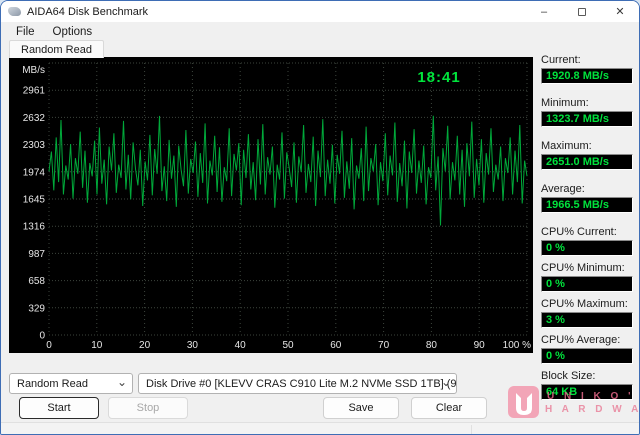 This screenshot has height=435, width=640. What do you see at coordinates (517, 345) in the screenshot?
I see `svg-text: 100 %` at bounding box center [517, 345].